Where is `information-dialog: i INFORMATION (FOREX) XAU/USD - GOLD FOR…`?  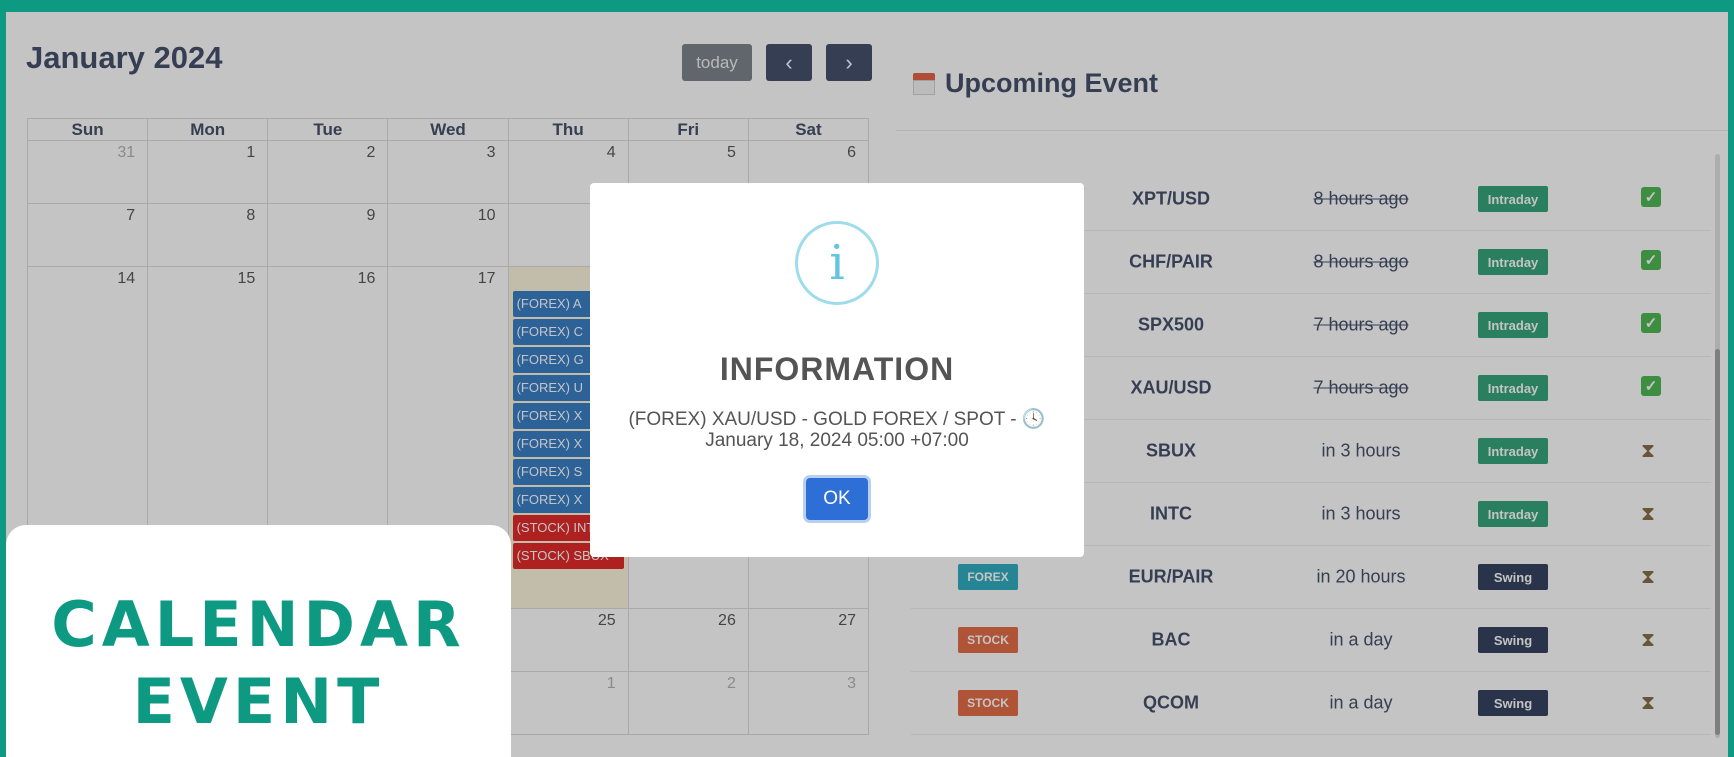
information-dialog: i INFORMATION (FOREX) XAU/USD - GOLD FOR… is located at coordinates (837, 370).